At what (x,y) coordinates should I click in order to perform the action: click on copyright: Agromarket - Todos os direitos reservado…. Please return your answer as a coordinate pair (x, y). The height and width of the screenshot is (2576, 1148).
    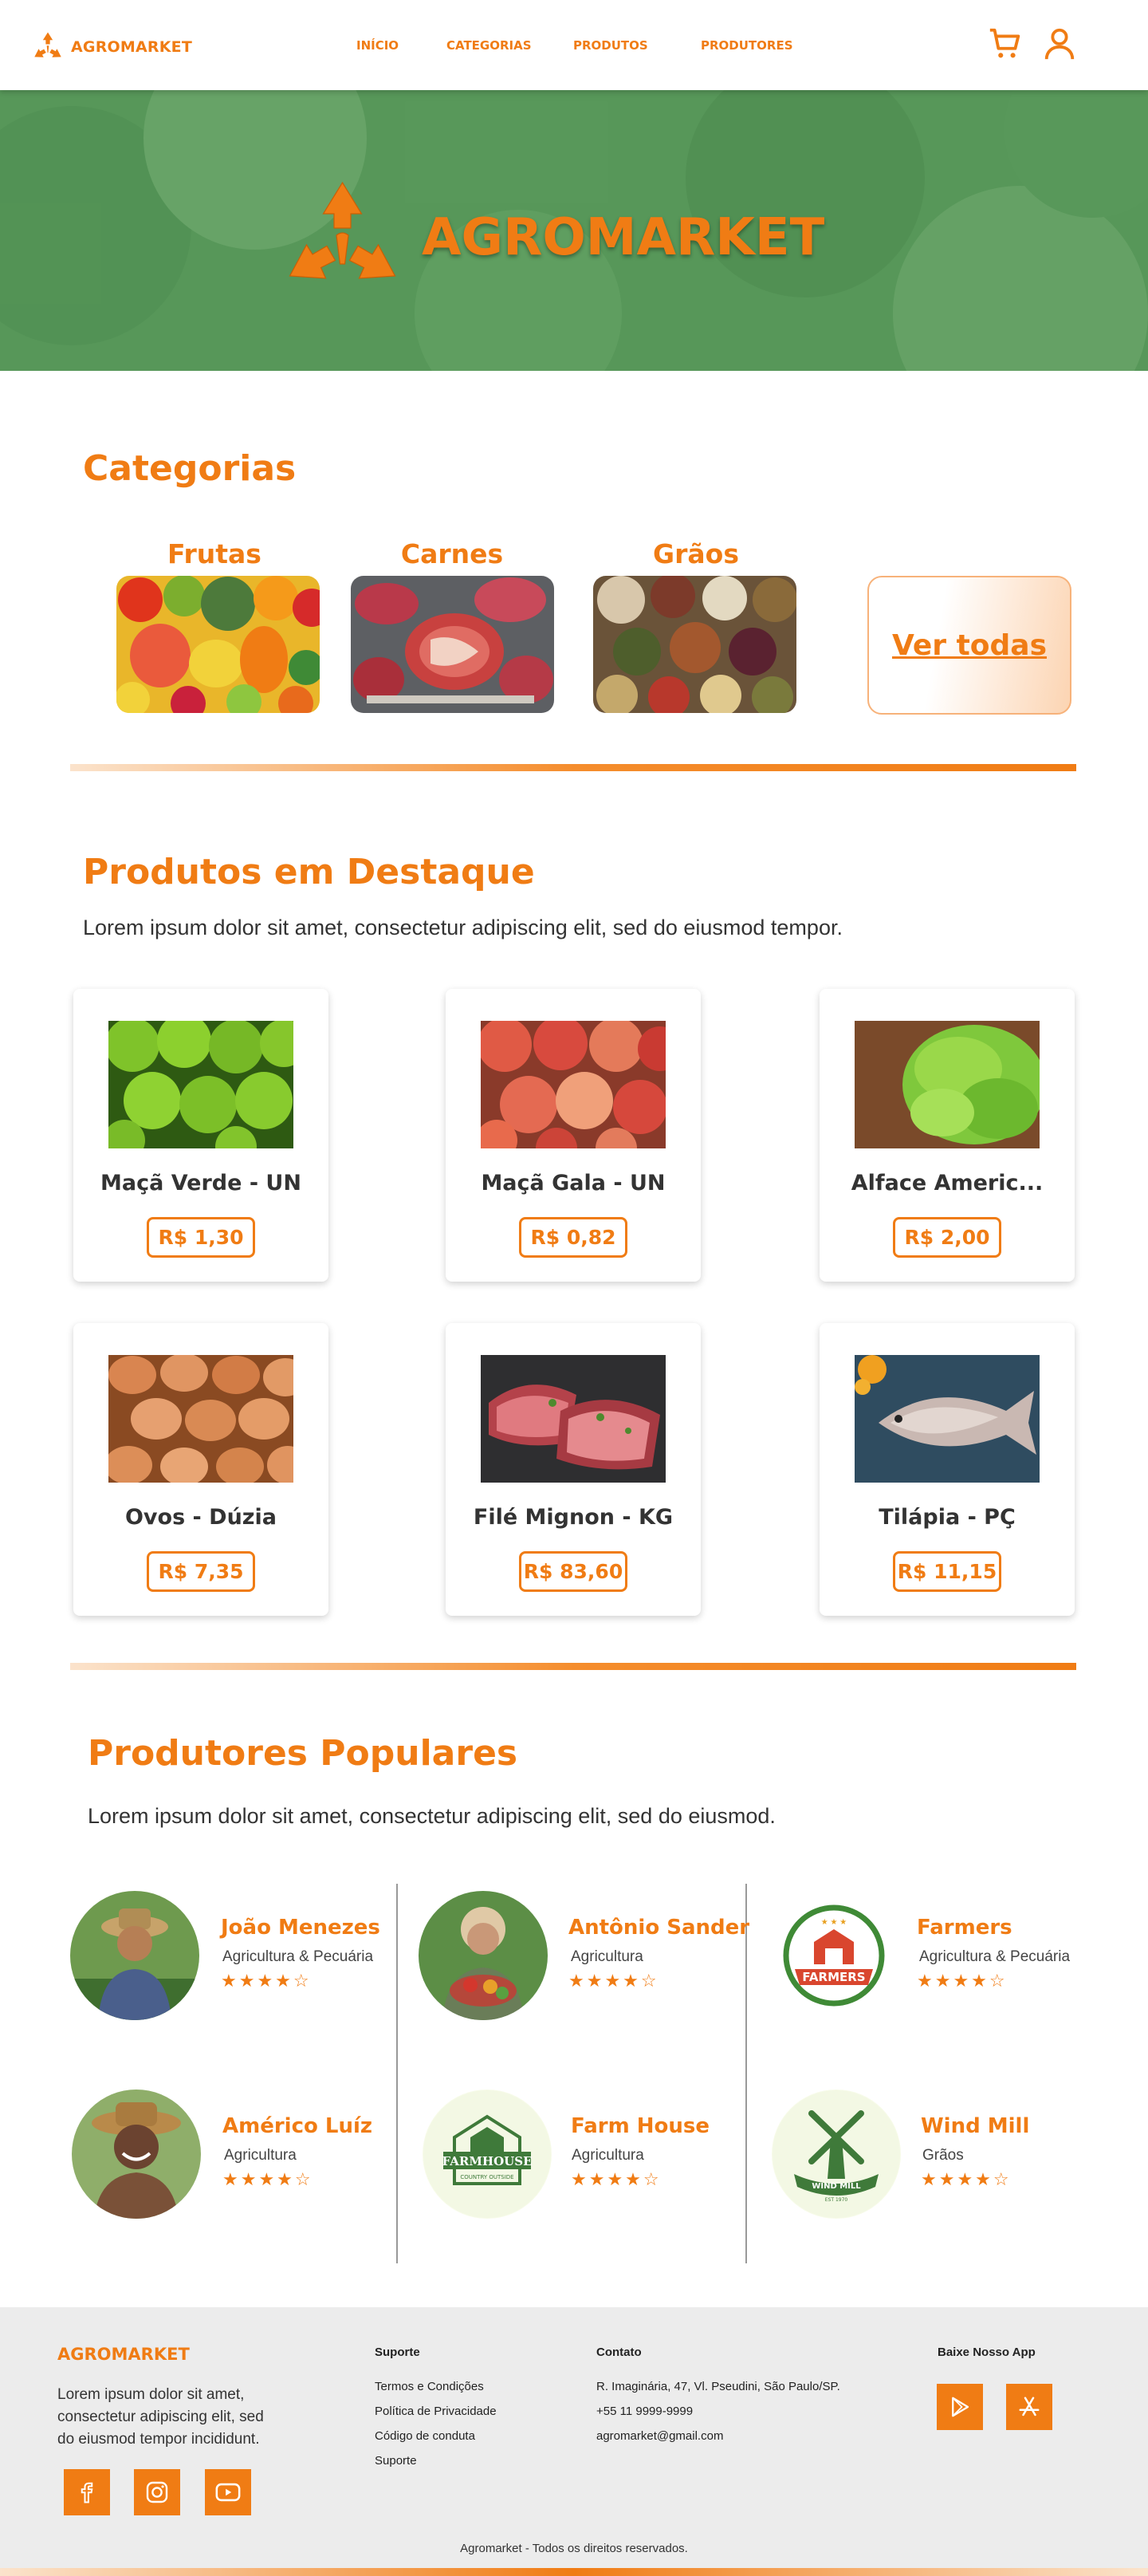
    Looking at the image, I should click on (574, 2548).